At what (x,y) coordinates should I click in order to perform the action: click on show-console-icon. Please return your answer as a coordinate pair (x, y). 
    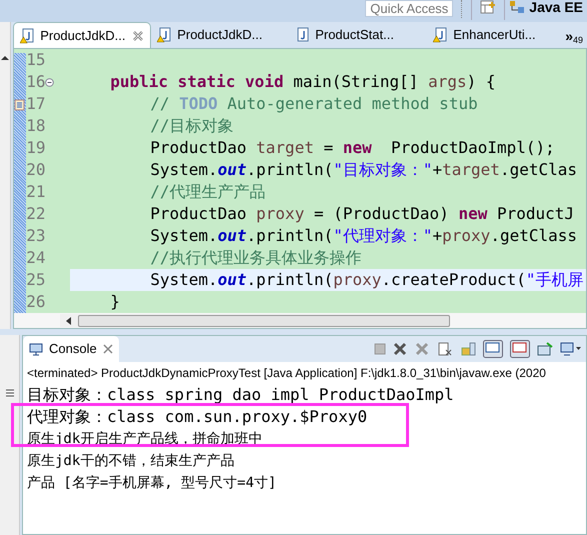
    Looking at the image, I should click on (493, 349).